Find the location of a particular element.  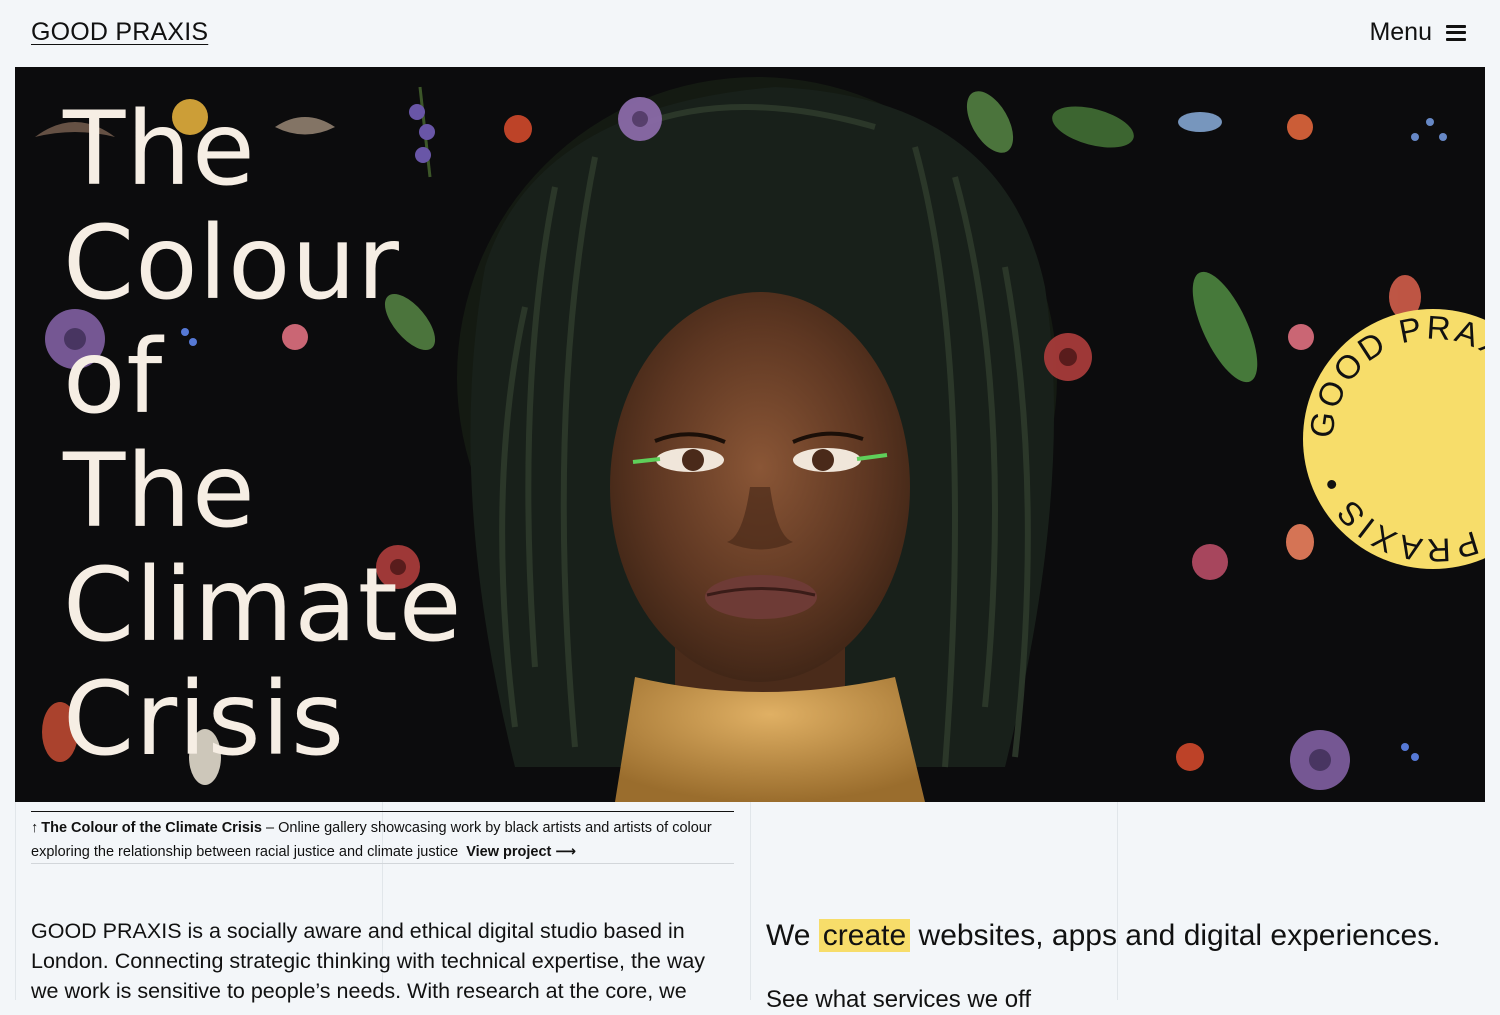

tagline-highlight: create is located at coordinates (864, 935).